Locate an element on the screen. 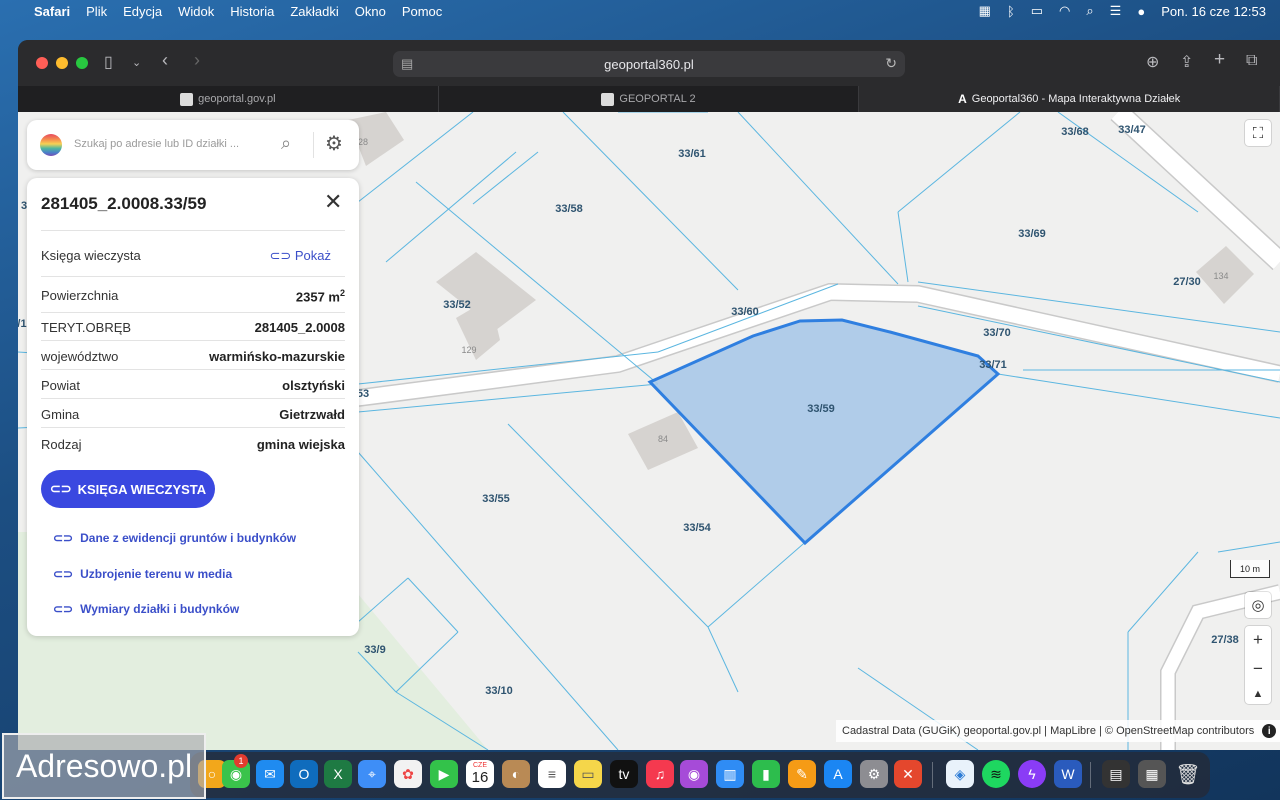 The image size is (1280, 800). tab-geoportal-2: GEOPORTAL 2 is located at coordinates (649, 99).